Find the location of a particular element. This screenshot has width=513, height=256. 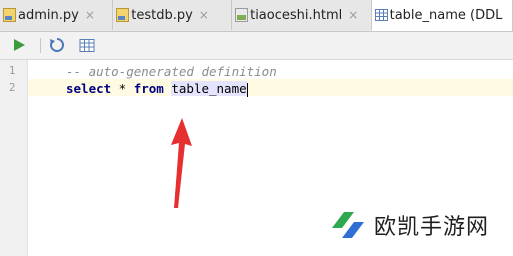

text-caret is located at coordinates (247, 89).